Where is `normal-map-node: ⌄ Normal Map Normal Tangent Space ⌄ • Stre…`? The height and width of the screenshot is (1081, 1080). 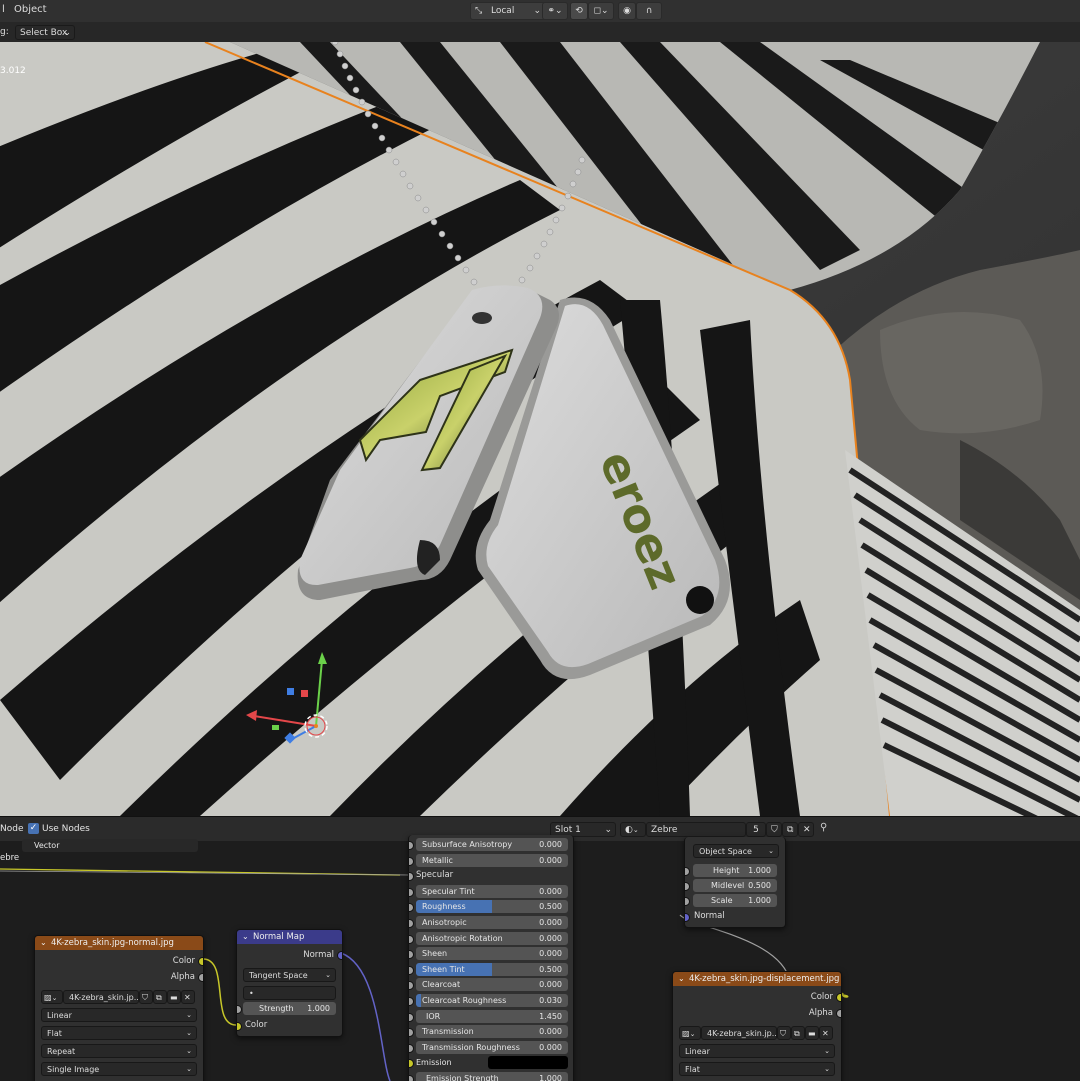 normal-map-node: ⌄ Normal Map Normal Tangent Space ⌄ • Stre… is located at coordinates (289, 983).